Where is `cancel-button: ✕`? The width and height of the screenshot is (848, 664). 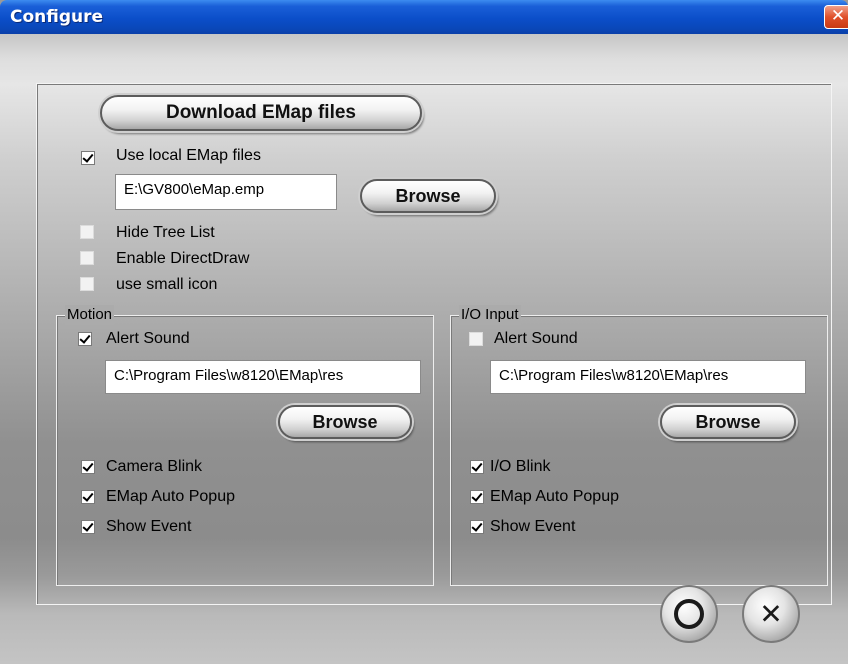
cancel-button: ✕ is located at coordinates (771, 614).